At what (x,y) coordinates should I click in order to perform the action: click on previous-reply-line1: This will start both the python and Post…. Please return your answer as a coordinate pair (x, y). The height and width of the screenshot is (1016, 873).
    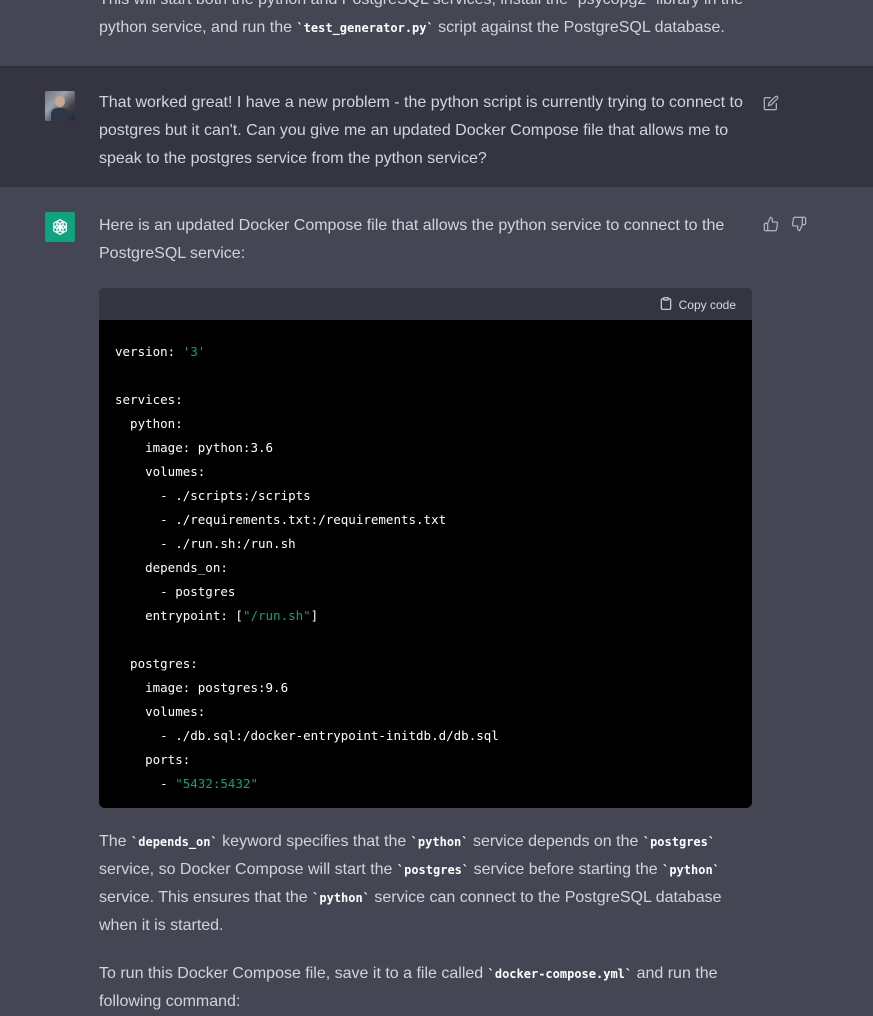
    Looking at the image, I should click on (421, 4).